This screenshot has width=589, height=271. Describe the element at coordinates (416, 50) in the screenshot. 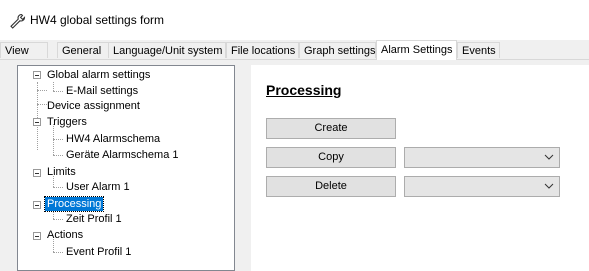

I see `tab-alarm-settings: Alarm Settings` at that location.